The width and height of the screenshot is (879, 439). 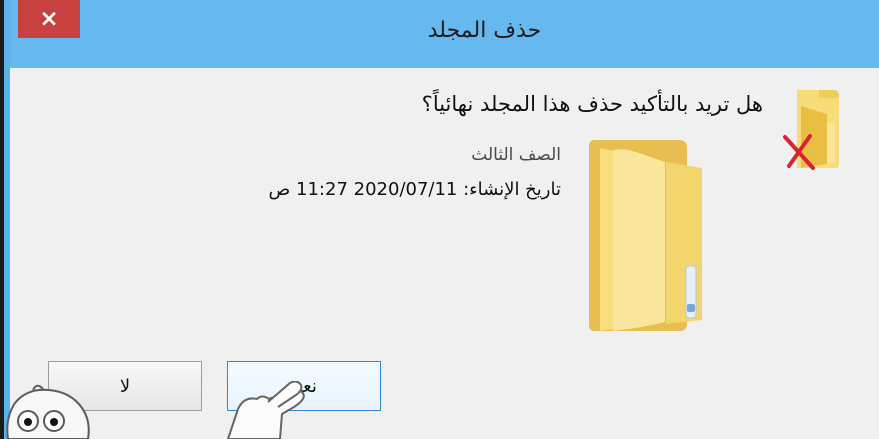 What do you see at coordinates (645, 235) in the screenshot?
I see `folder-icon` at bounding box center [645, 235].